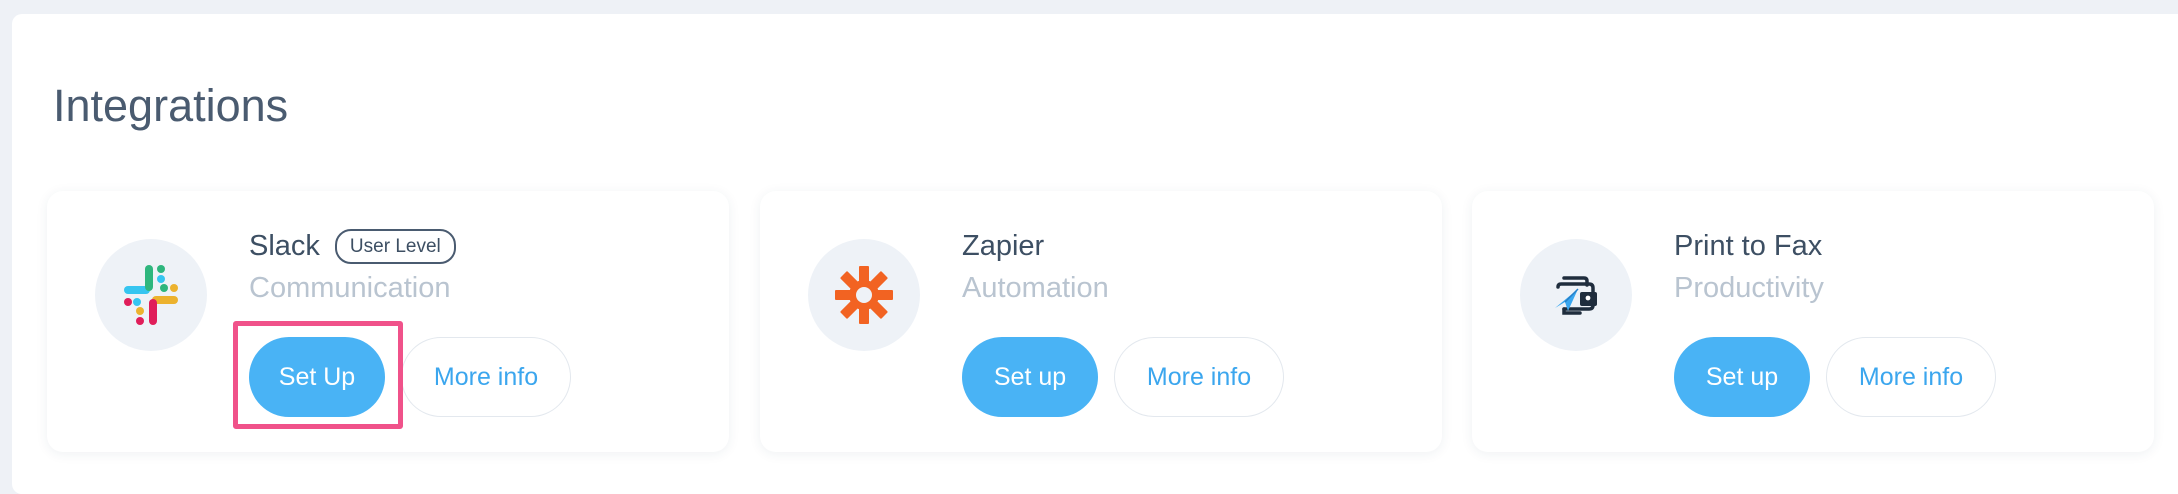 The image size is (2178, 494). I want to click on print-to-fax-icon, so click(1576, 295).